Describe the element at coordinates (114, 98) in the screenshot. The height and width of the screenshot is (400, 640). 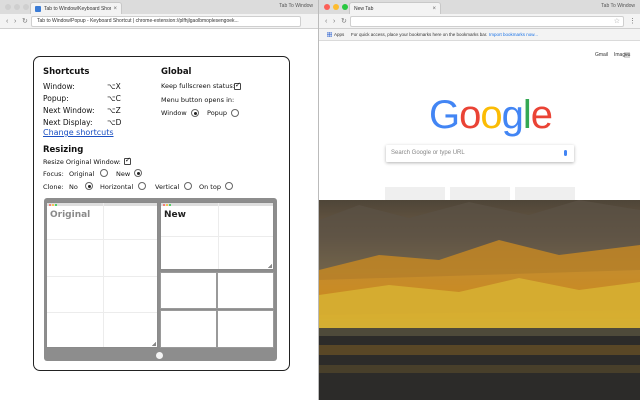
I see `shortcut-popup-key: ⌥C` at that location.